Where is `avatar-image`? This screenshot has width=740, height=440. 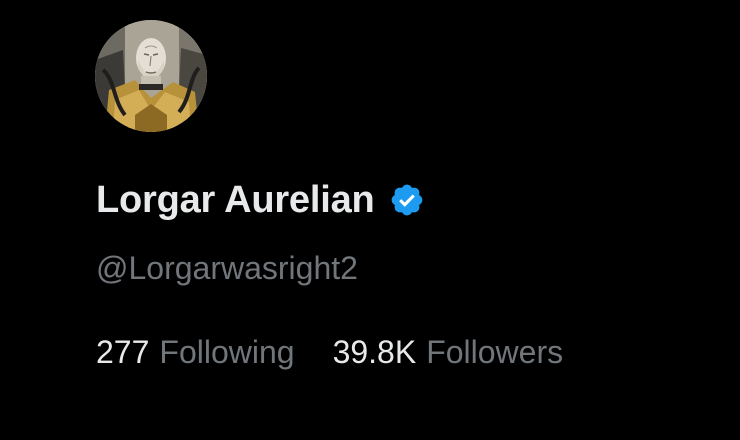 avatar-image is located at coordinates (151, 76).